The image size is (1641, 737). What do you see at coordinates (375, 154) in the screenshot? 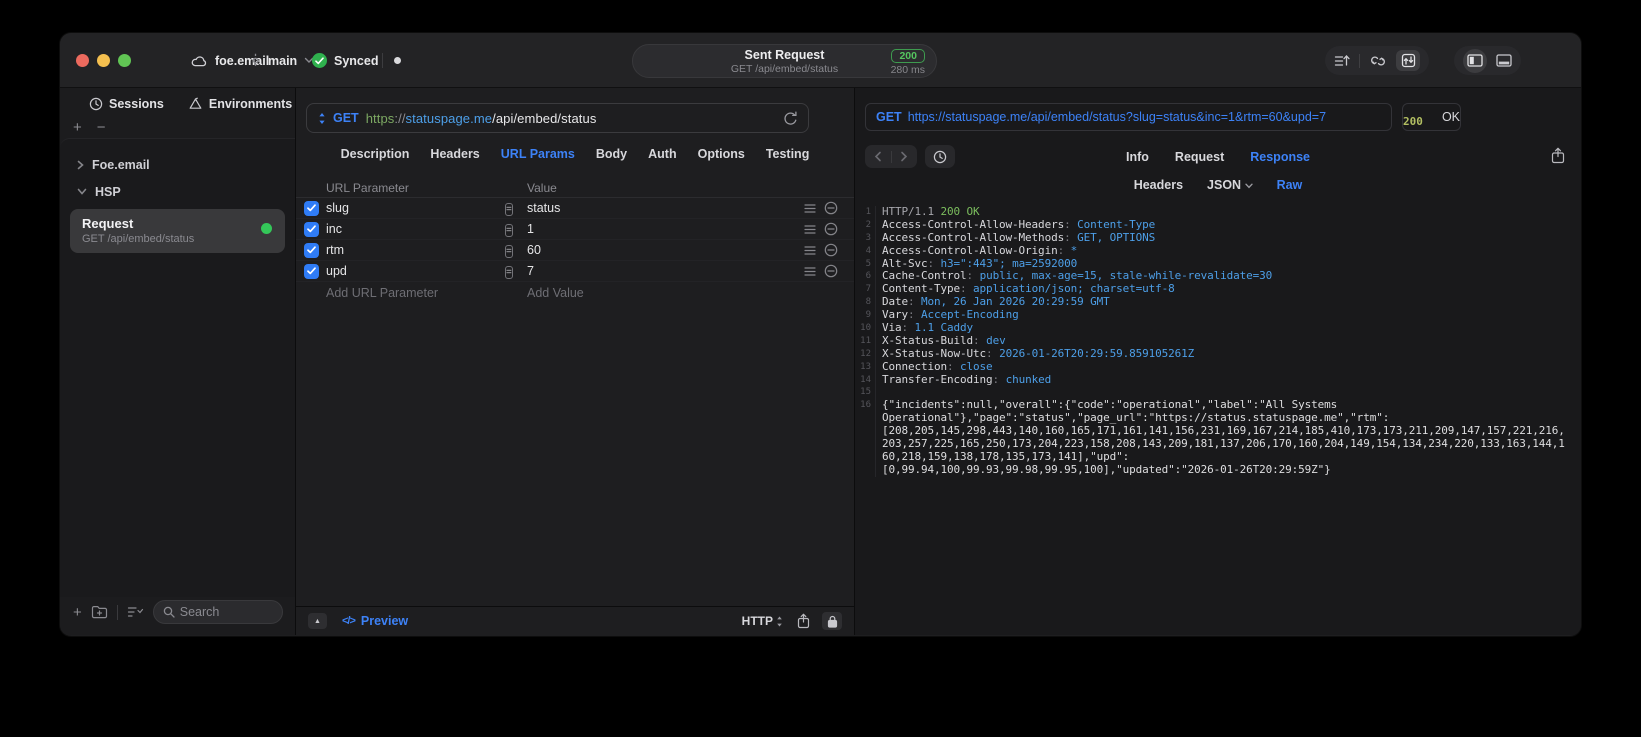
I see `tab-description: Description` at bounding box center [375, 154].